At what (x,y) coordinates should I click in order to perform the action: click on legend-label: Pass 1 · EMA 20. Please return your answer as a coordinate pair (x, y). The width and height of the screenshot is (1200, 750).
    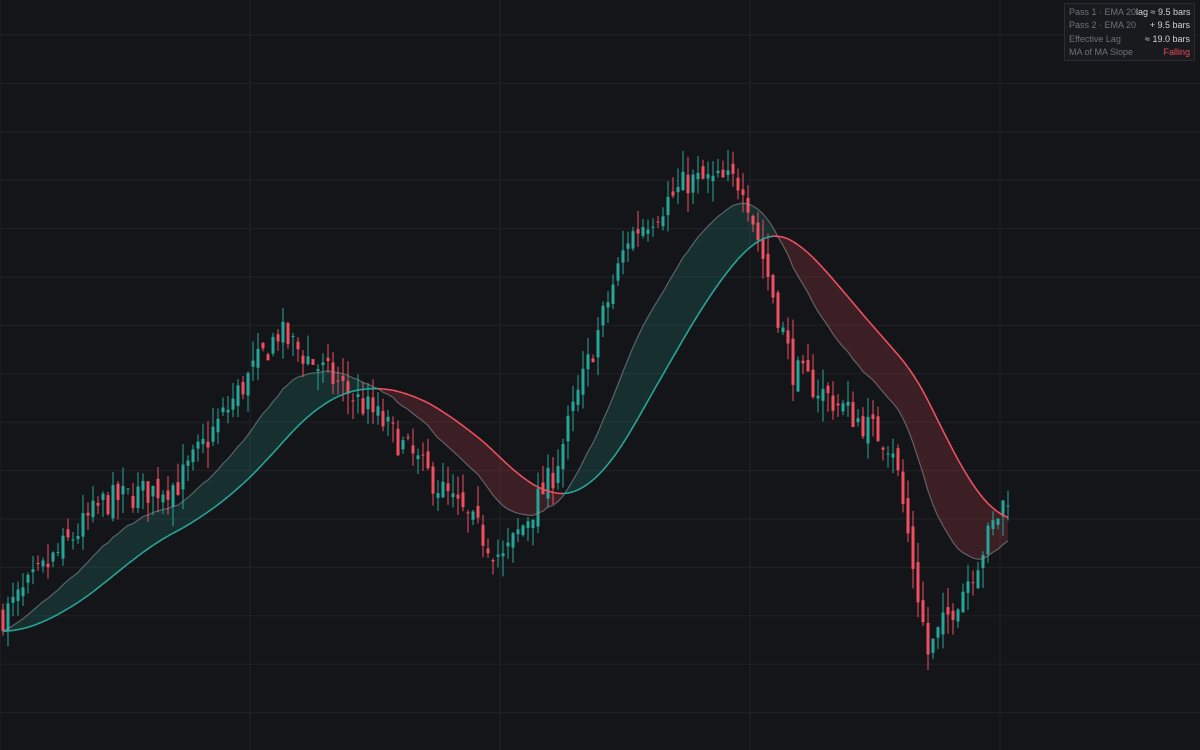
    Looking at the image, I should click on (1103, 11).